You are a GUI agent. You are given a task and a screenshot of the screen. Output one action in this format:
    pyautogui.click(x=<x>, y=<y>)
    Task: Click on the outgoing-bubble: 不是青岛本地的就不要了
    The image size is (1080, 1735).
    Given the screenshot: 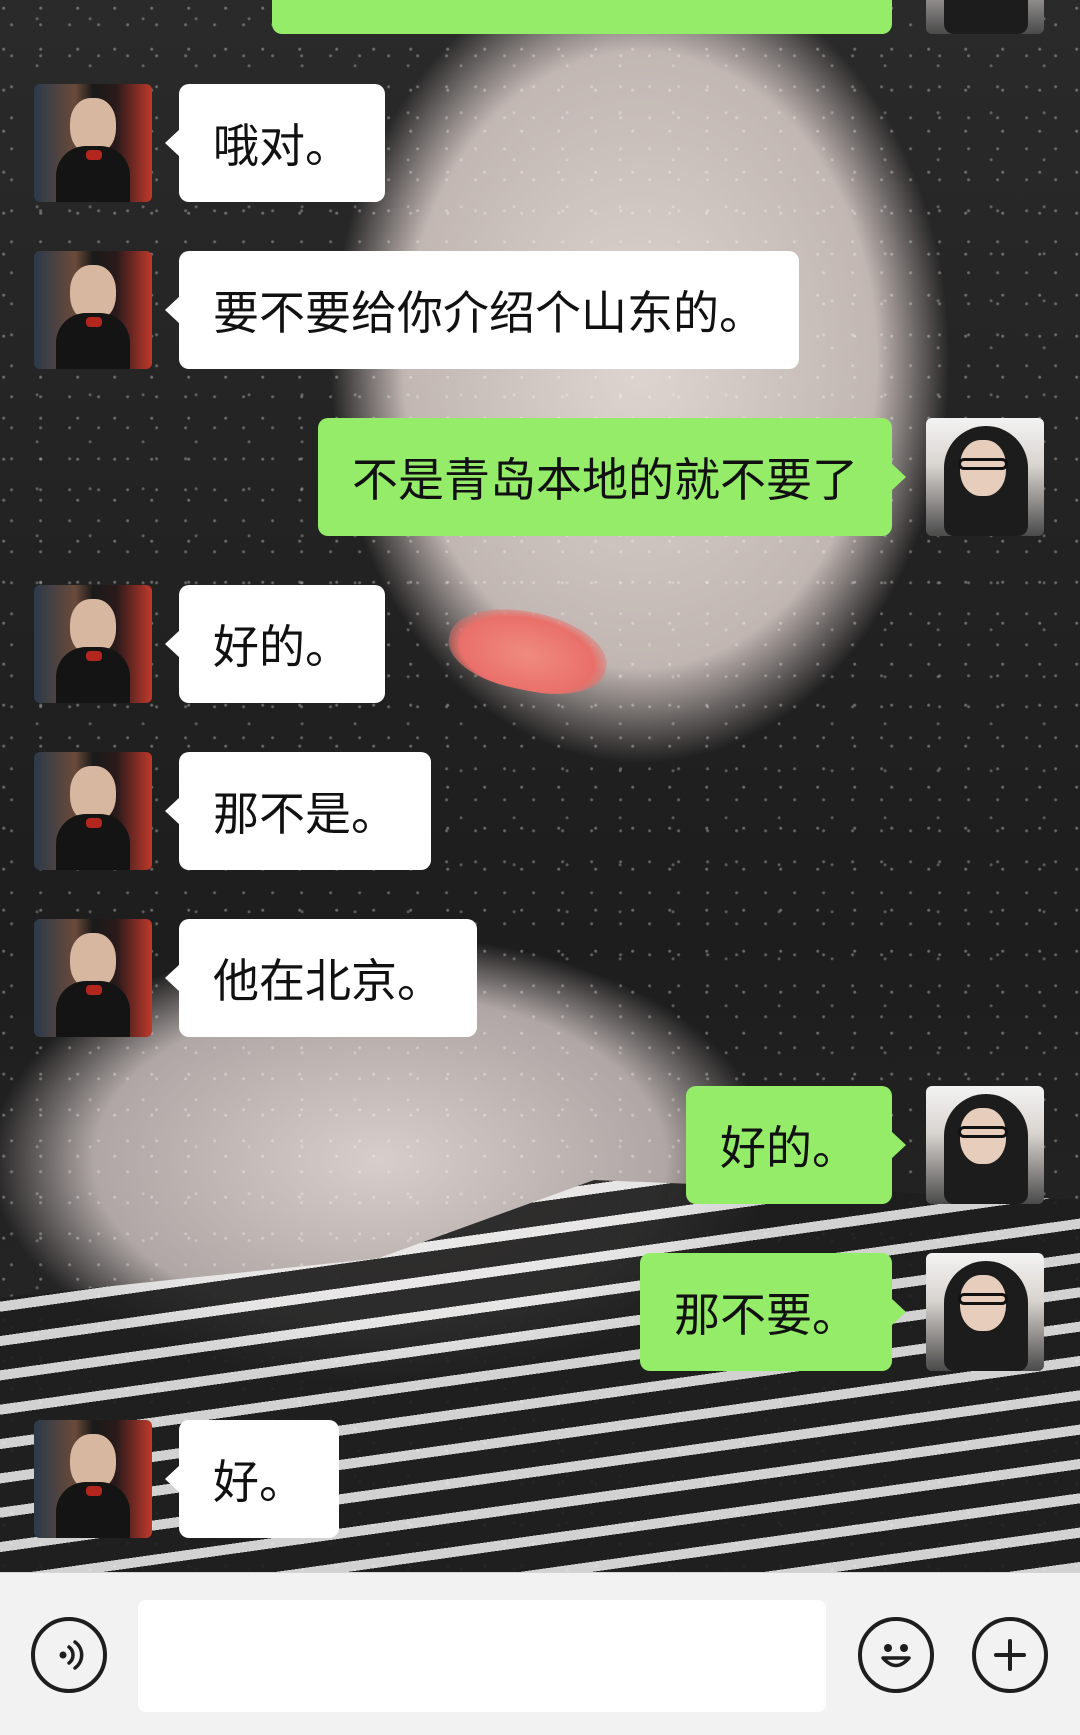 What is the action you would take?
    pyautogui.click(x=612, y=477)
    